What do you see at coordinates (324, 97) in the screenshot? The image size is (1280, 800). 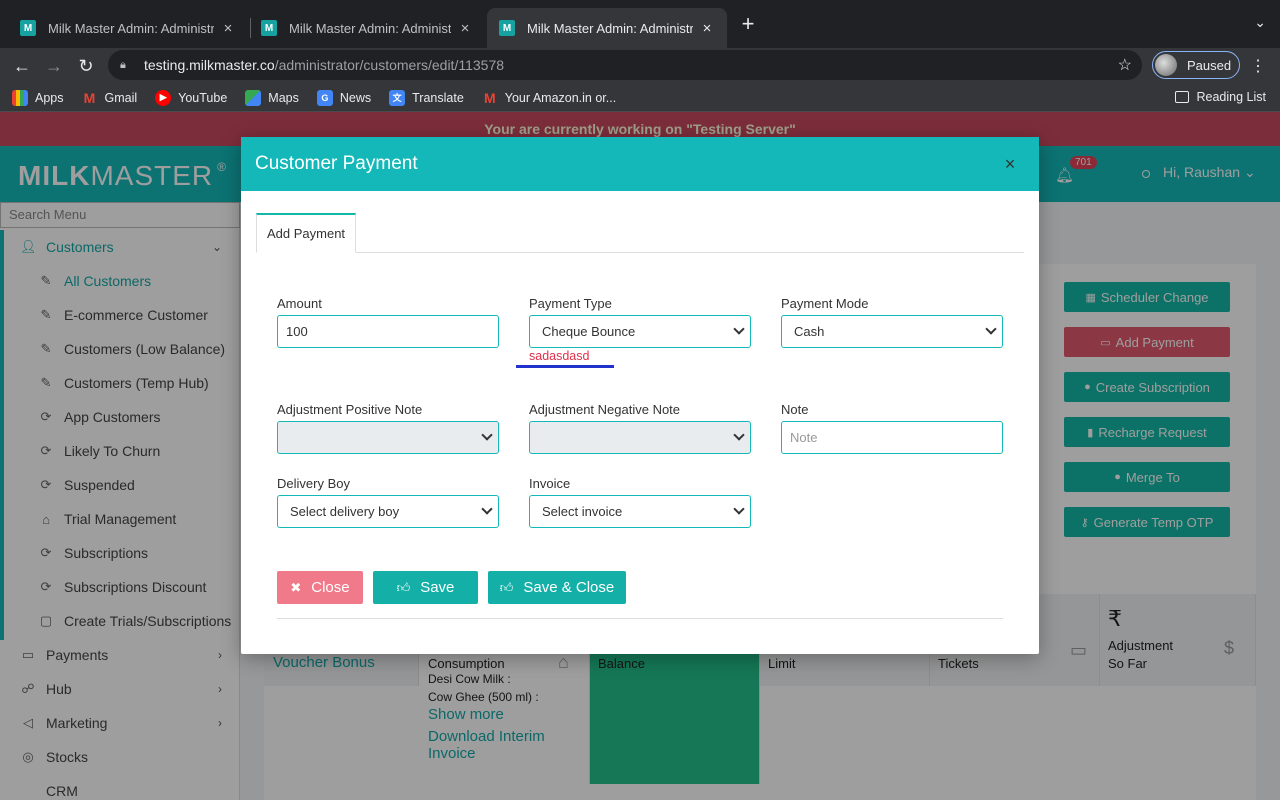 I see `news-icon: G` at bounding box center [324, 97].